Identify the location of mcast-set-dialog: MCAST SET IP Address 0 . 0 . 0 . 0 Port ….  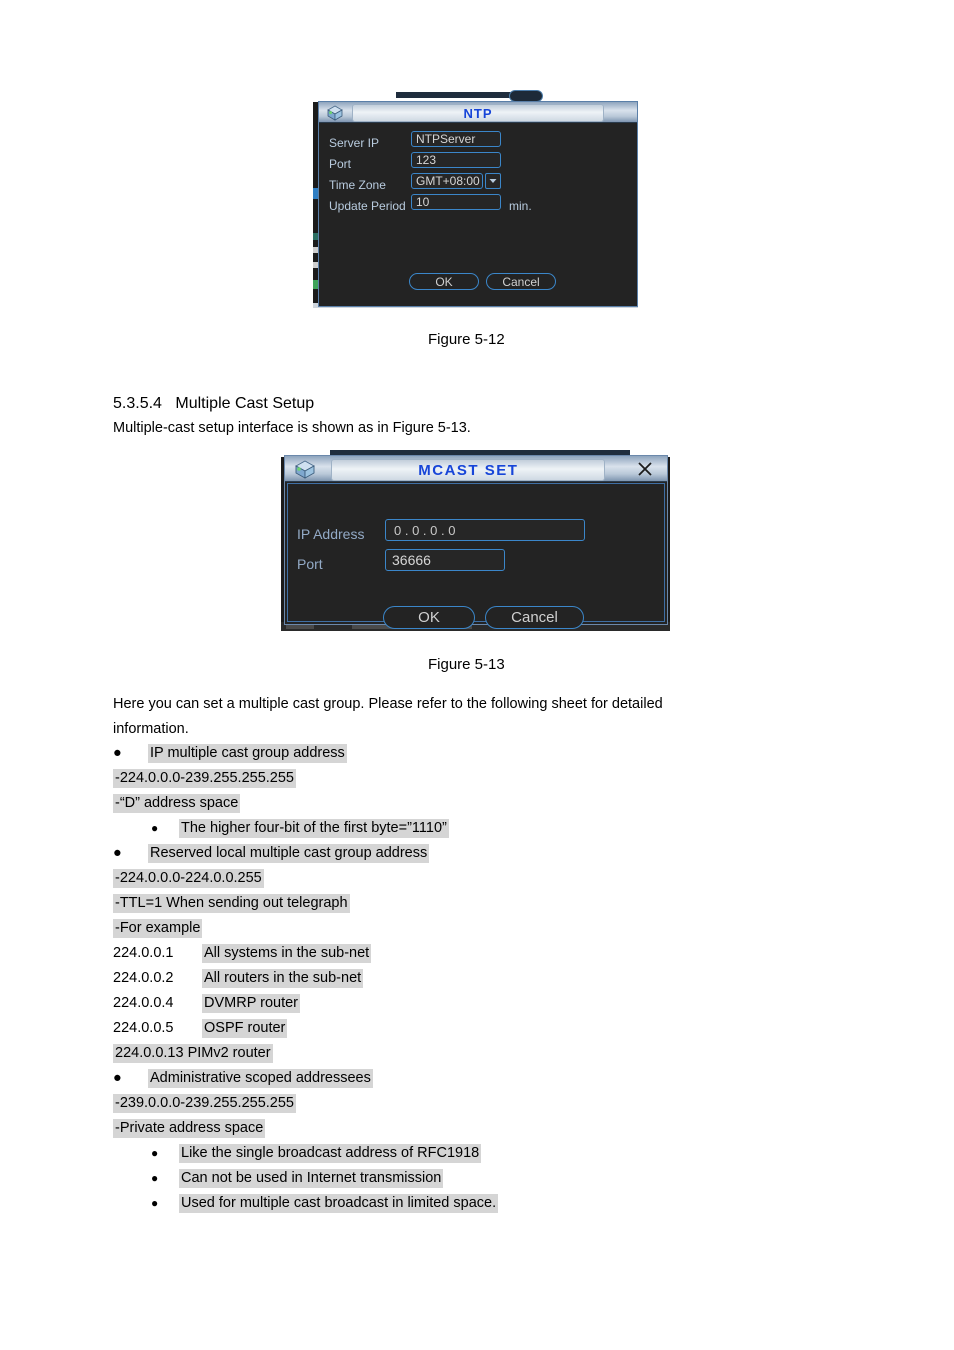
(476, 542).